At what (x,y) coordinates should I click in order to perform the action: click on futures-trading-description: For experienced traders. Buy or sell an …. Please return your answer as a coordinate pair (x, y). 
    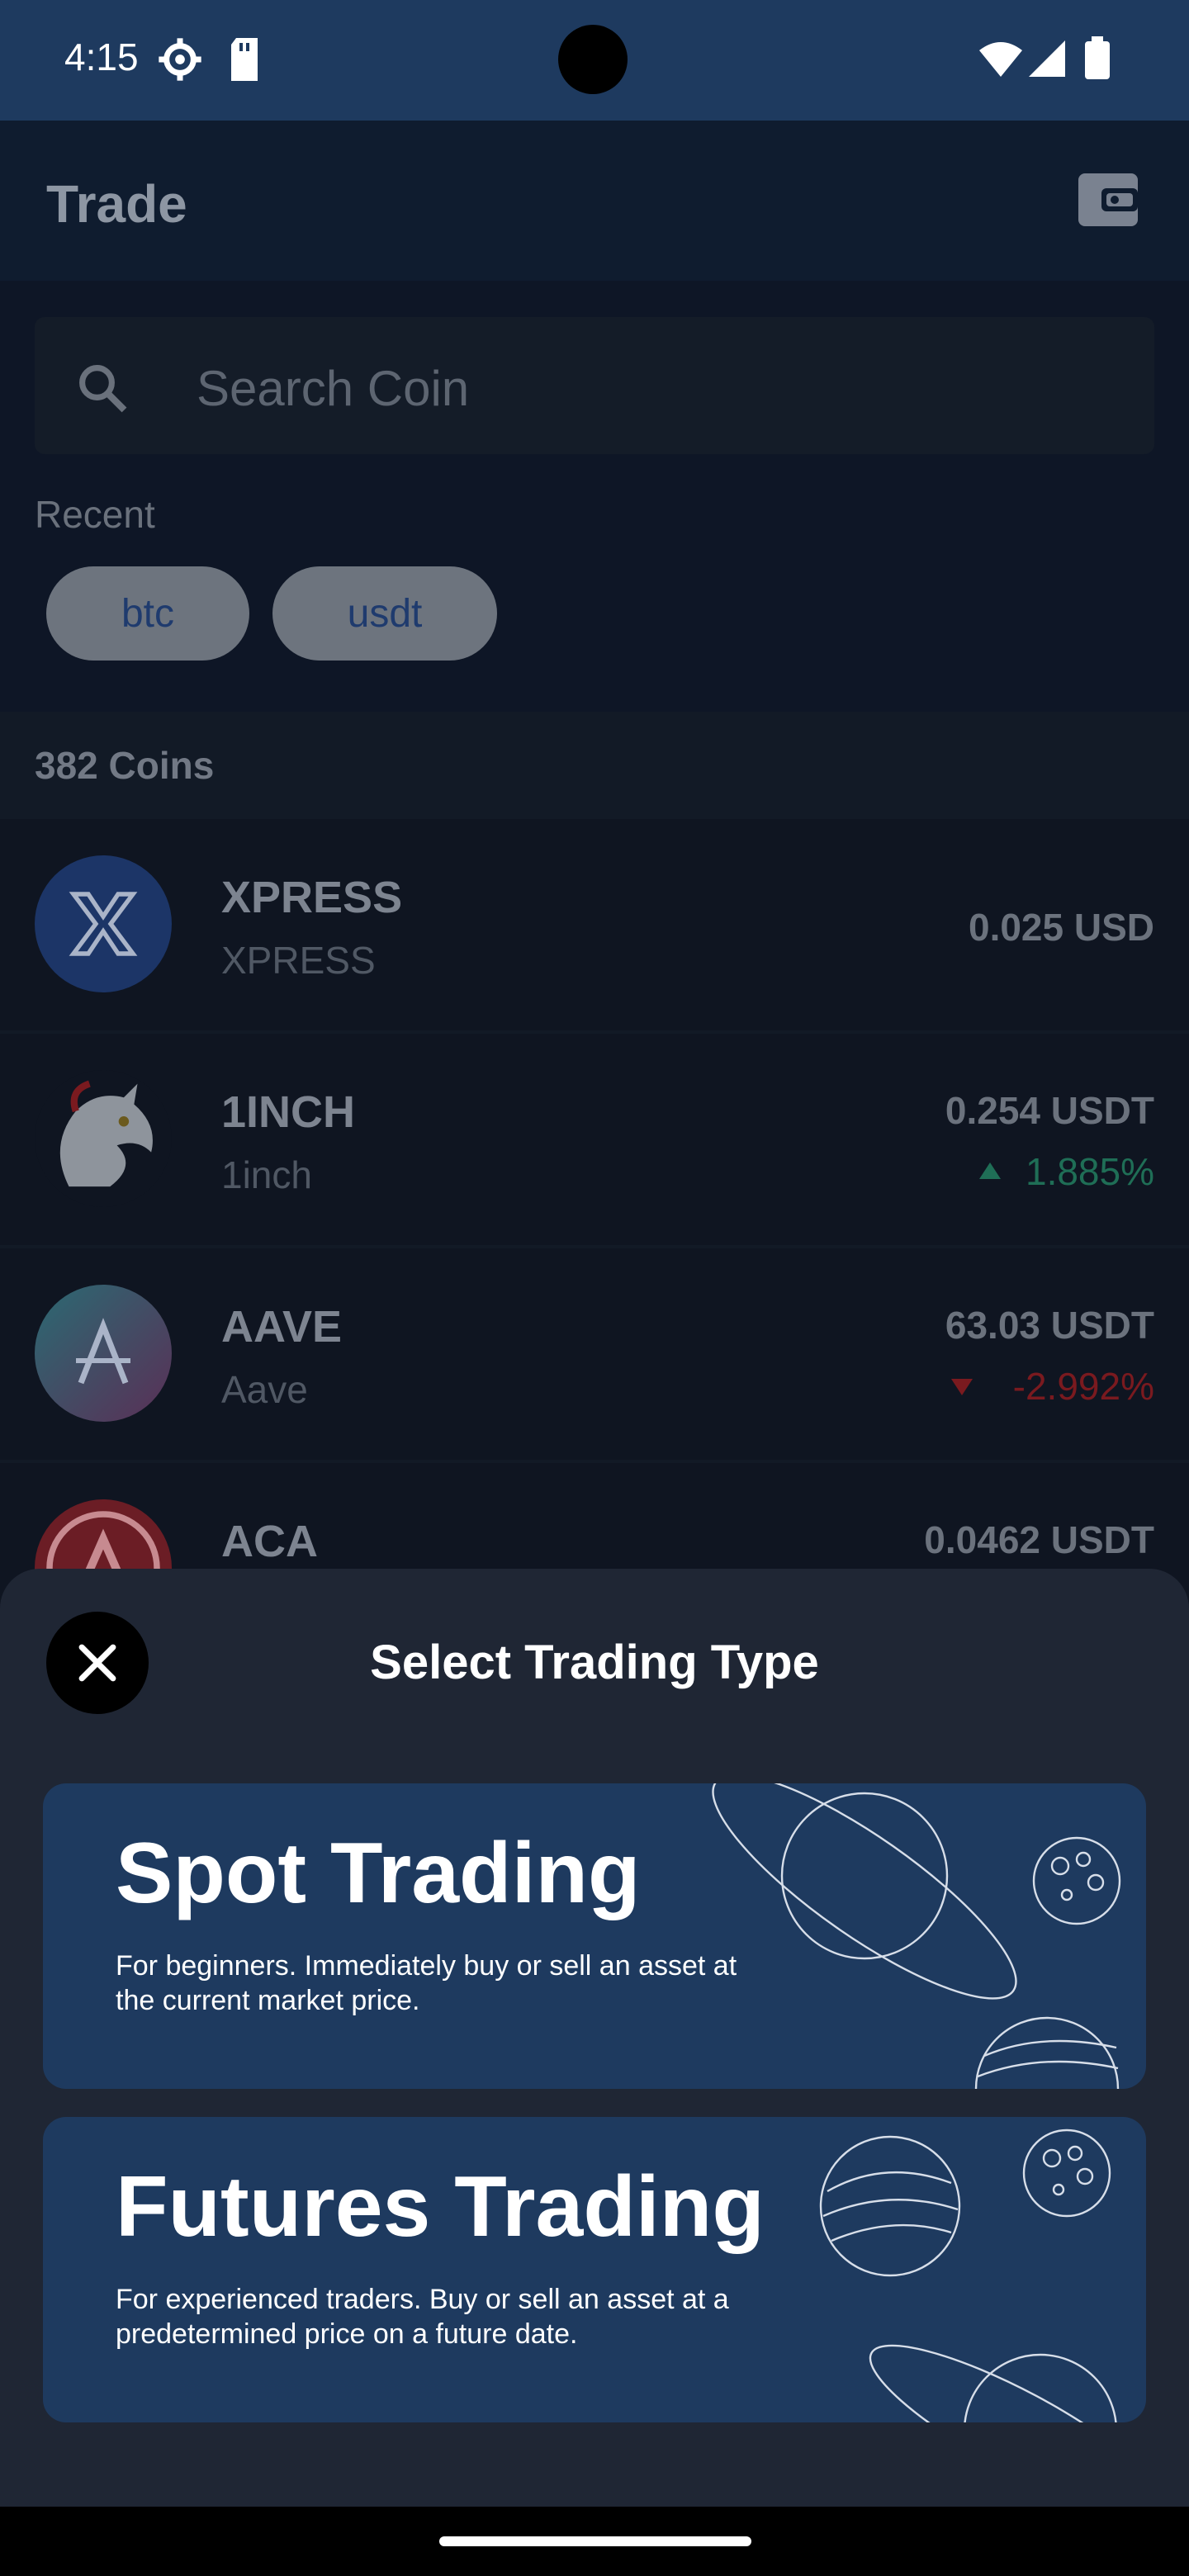
    Looking at the image, I should click on (422, 2317).